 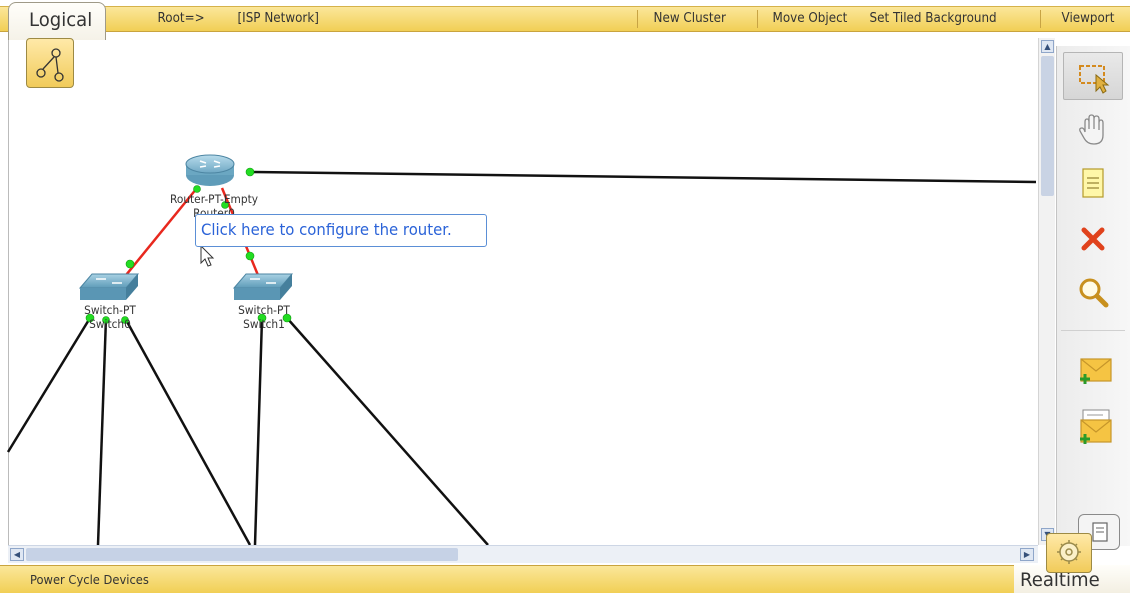 I want to click on realtime-mode-icon, so click(x=1069, y=553).